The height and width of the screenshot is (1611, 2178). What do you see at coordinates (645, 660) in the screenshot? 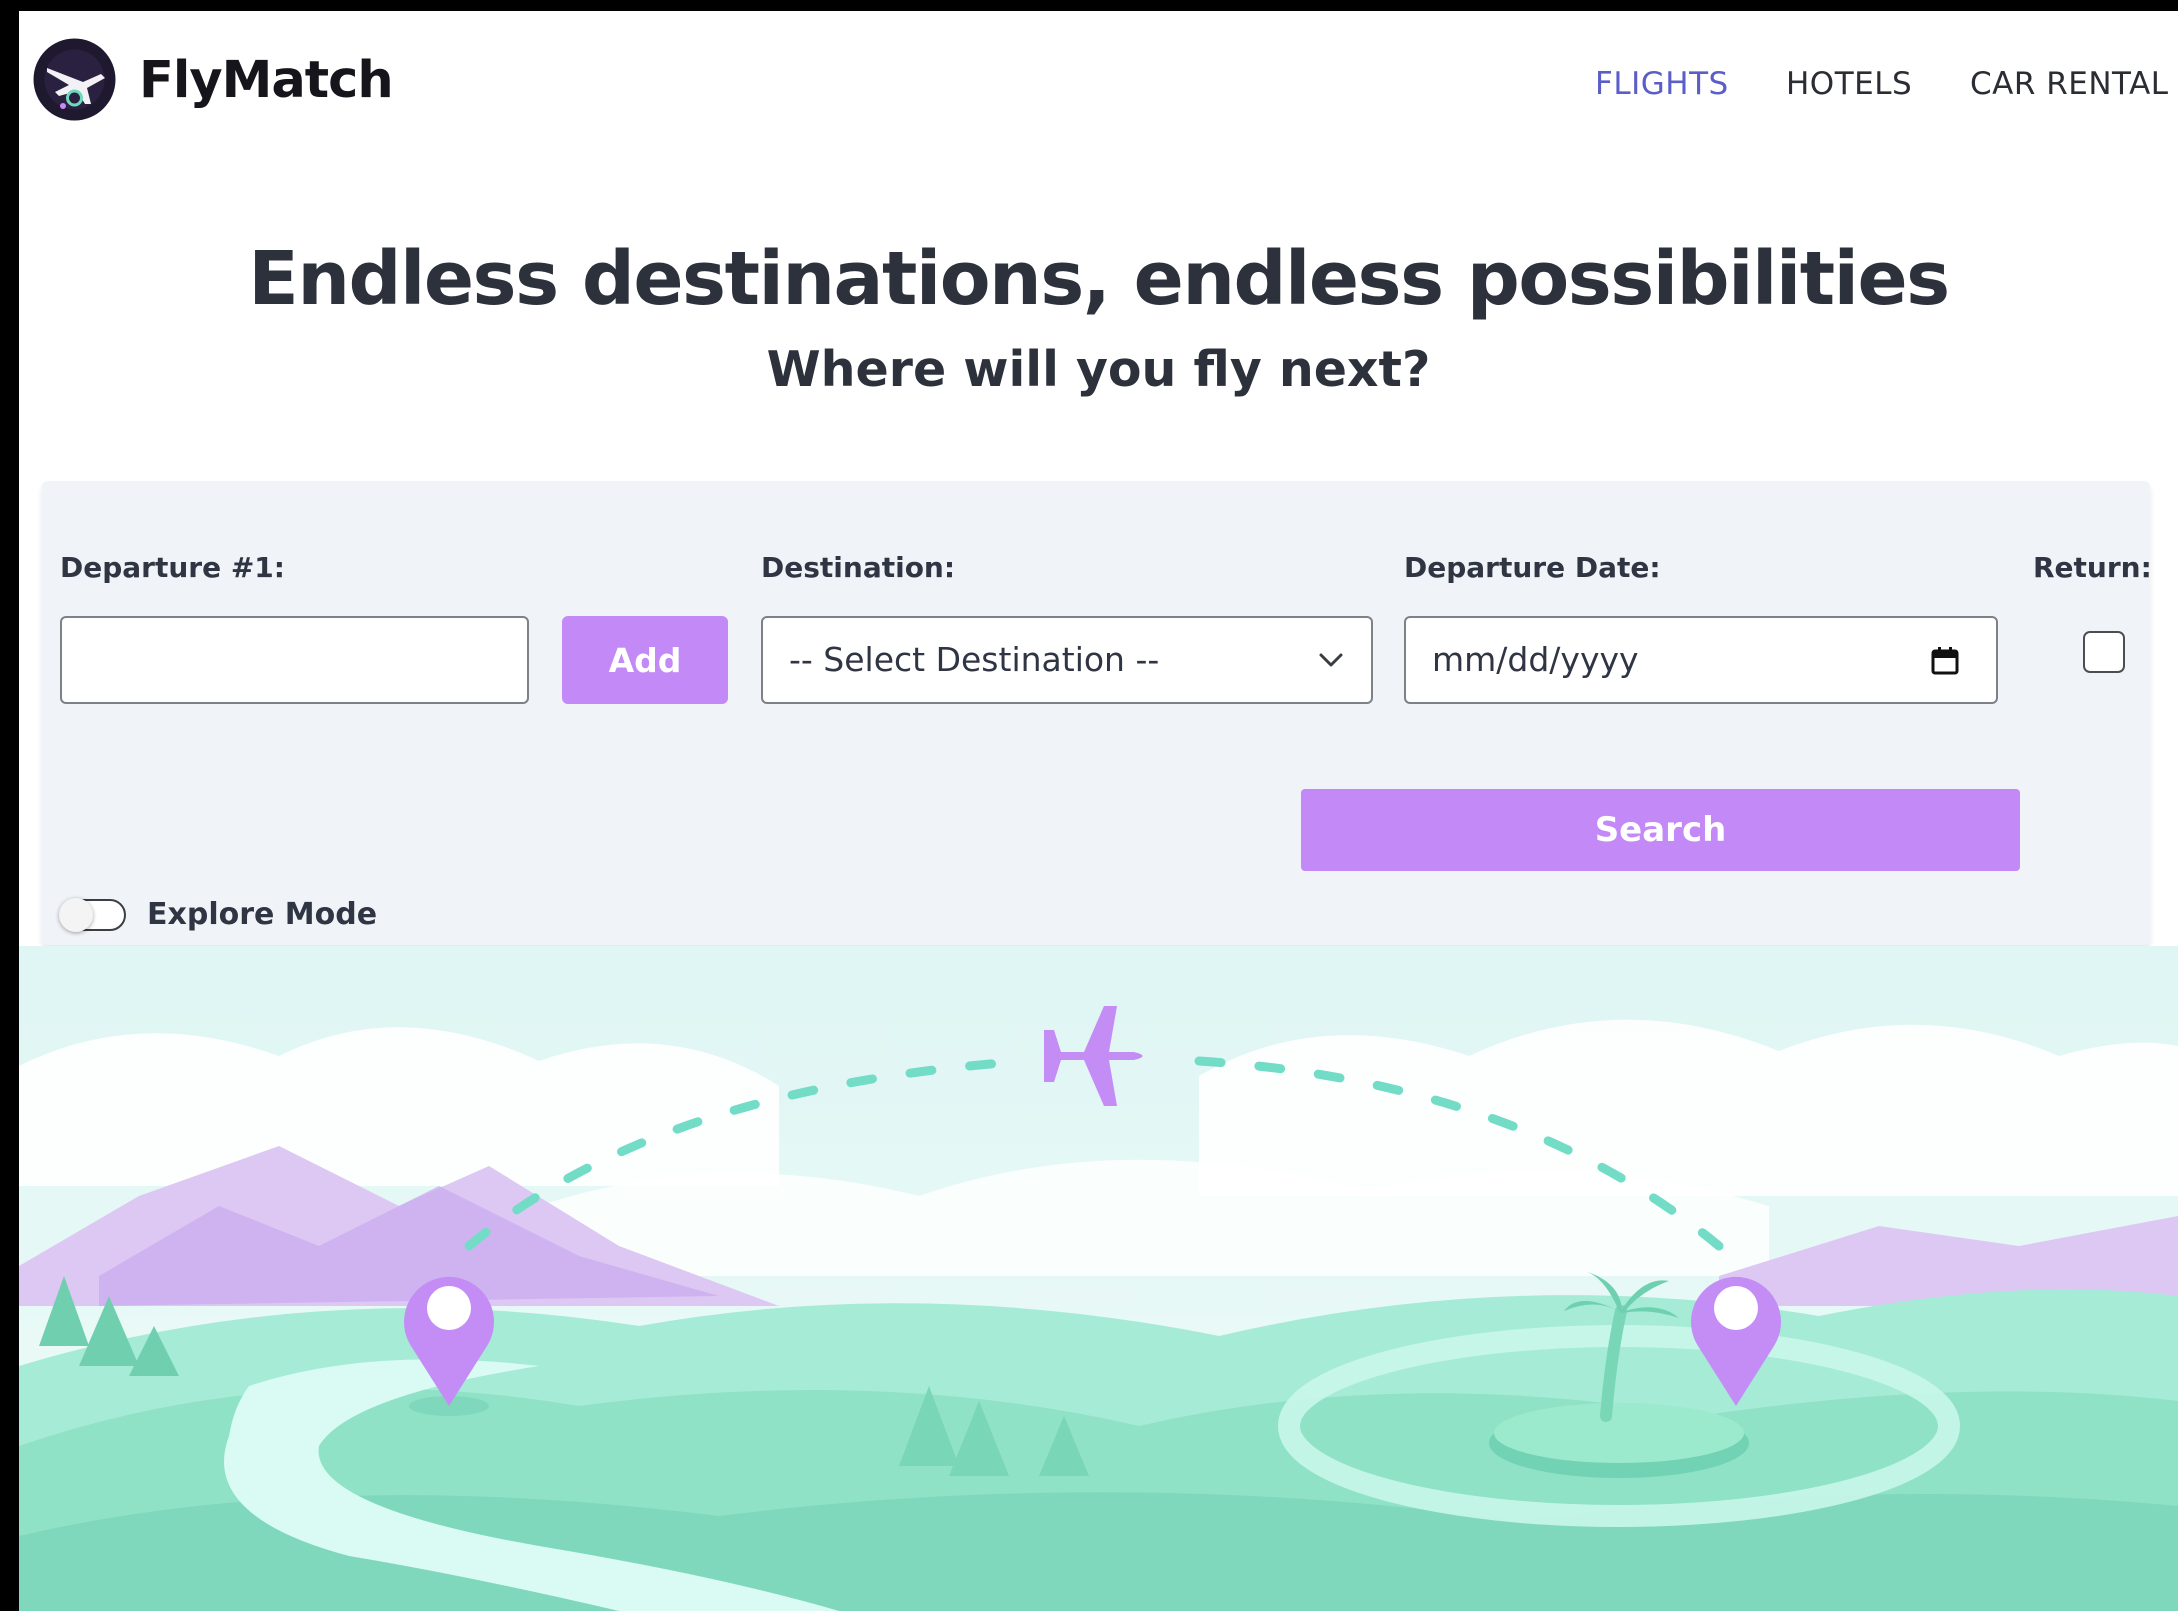
I see `add-departure-button: Add` at bounding box center [645, 660].